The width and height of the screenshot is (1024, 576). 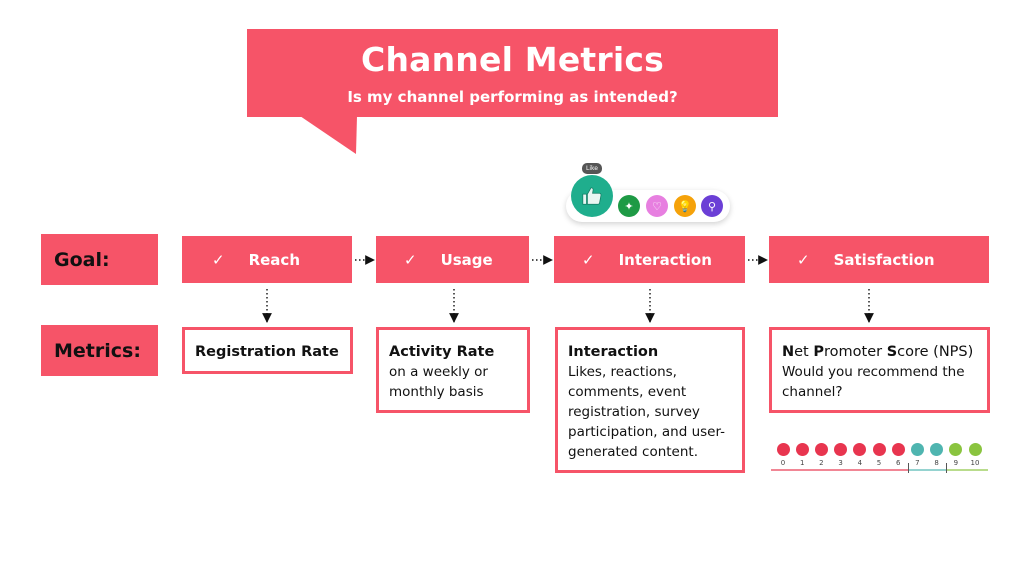 I want to click on nps-score-label: 9, so click(x=956, y=463).